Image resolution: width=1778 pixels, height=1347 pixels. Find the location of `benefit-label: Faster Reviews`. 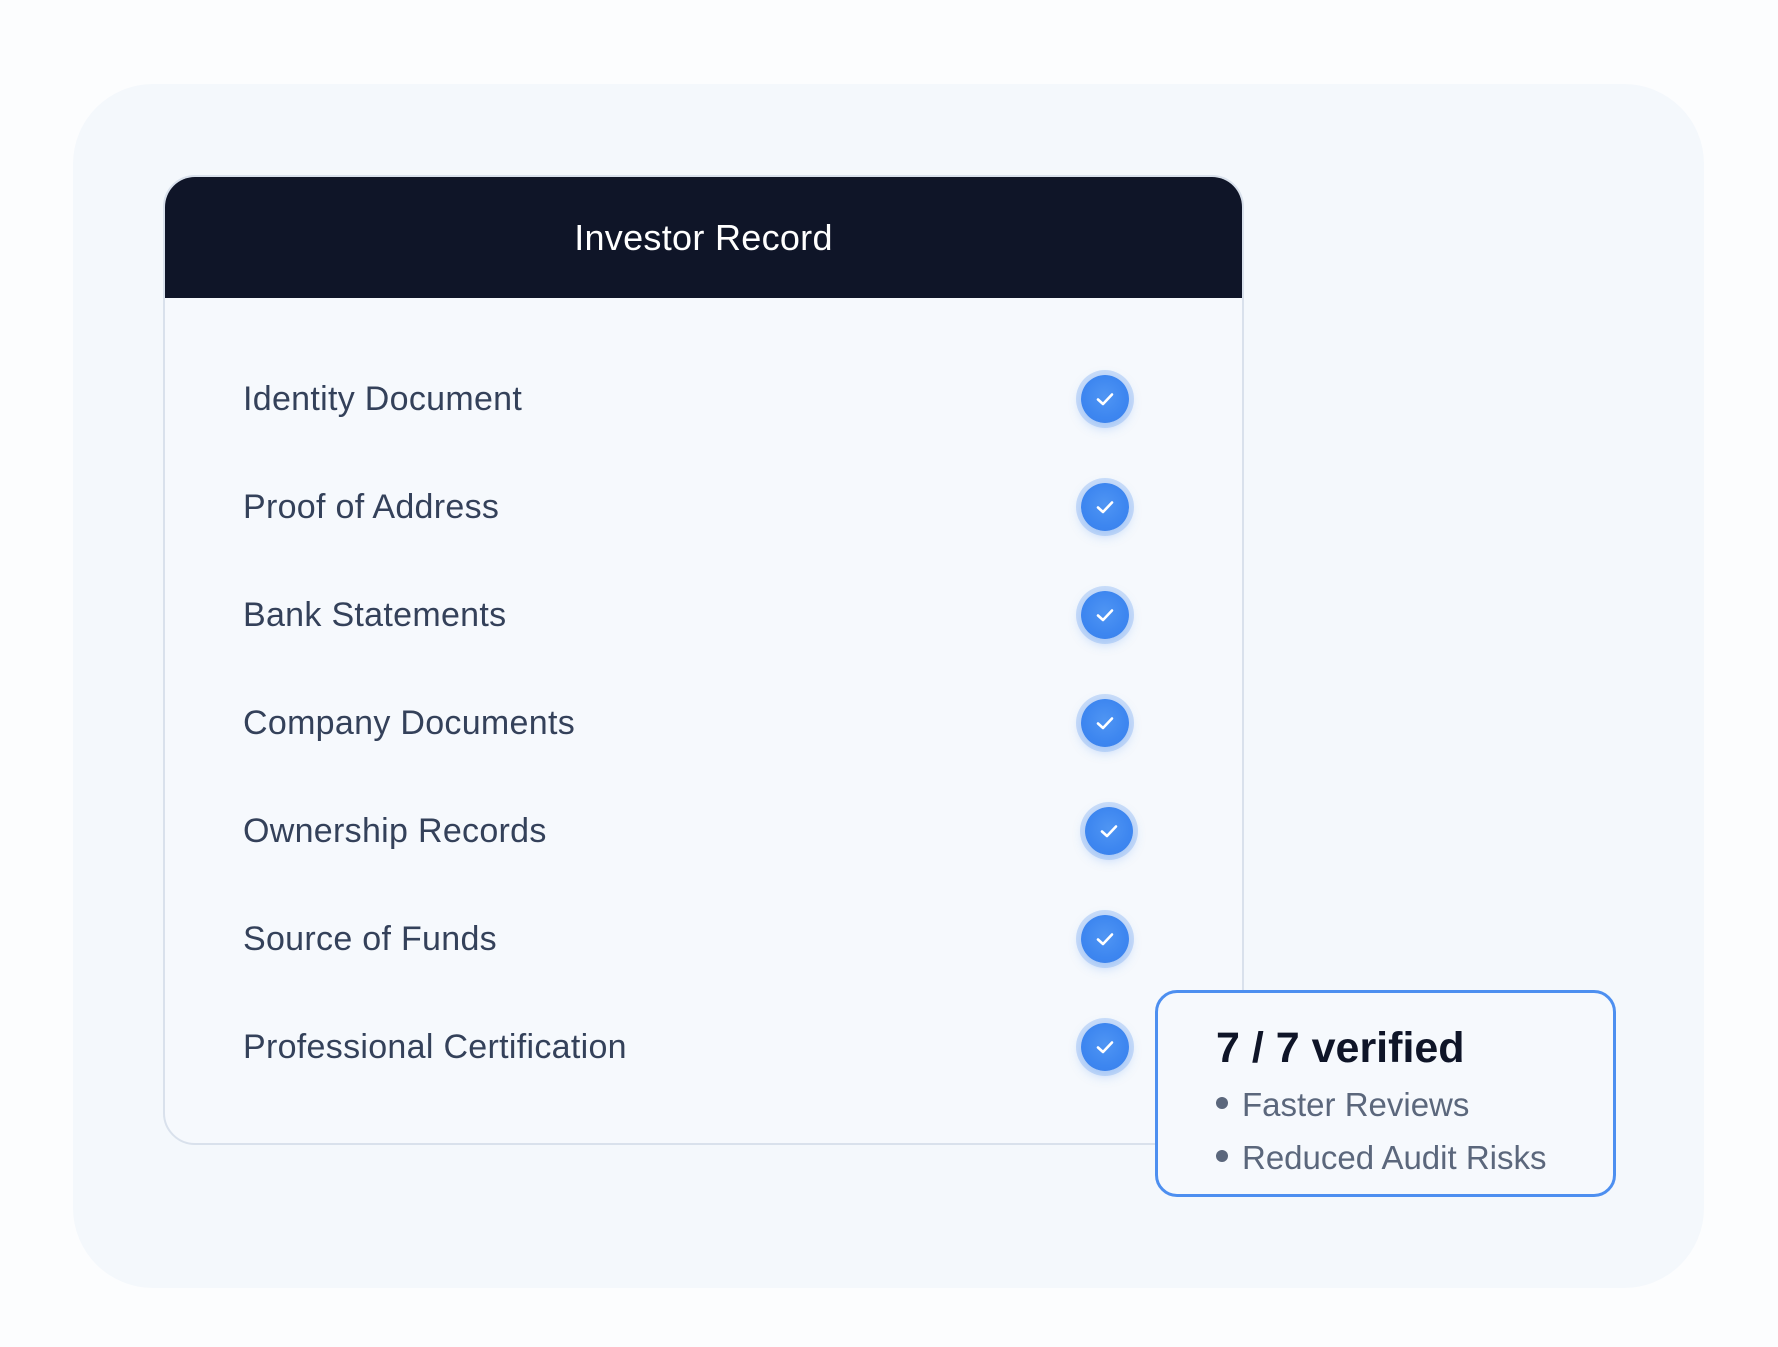

benefit-label: Faster Reviews is located at coordinates (1356, 1104).